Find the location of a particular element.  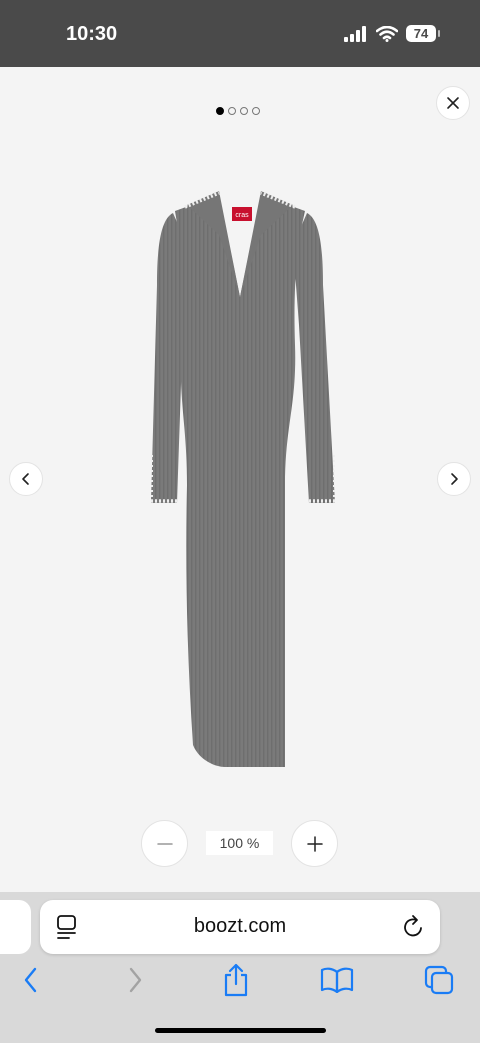

brand-label: cras is located at coordinates (242, 215).